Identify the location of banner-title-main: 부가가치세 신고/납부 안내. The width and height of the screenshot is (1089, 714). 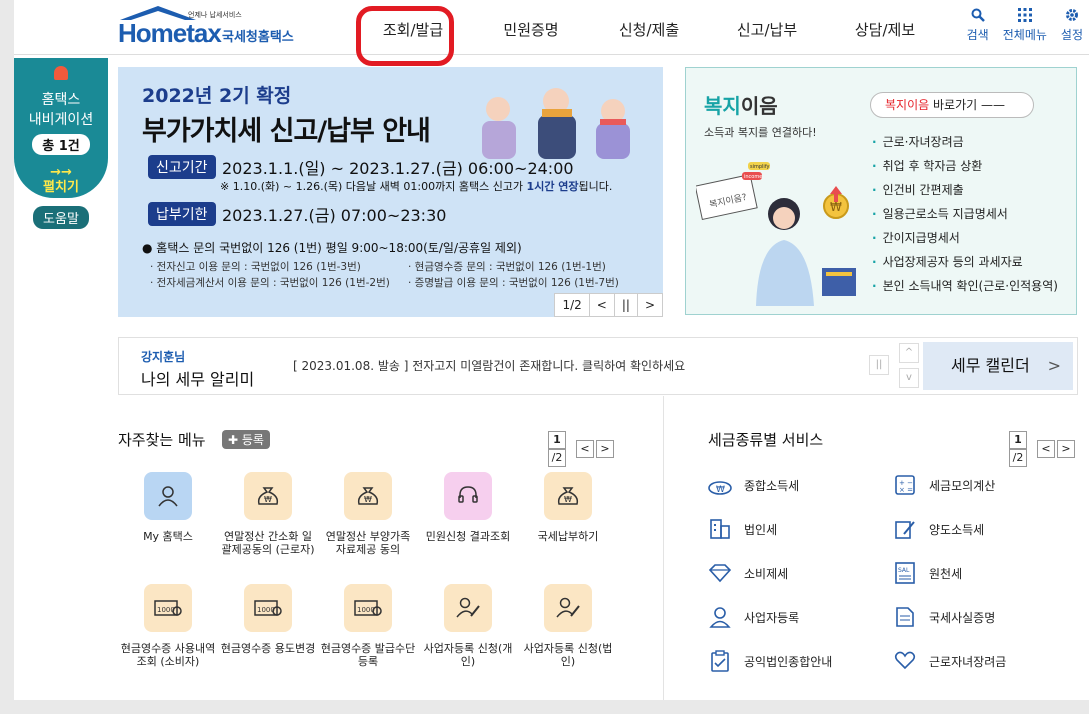
(286, 131).